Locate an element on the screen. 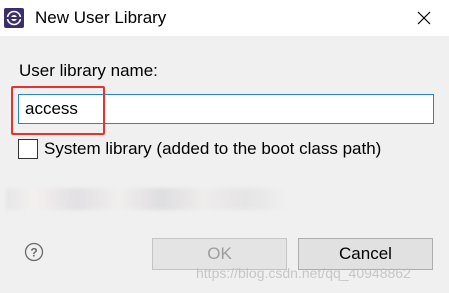 The height and width of the screenshot is (293, 449). annotation-highlight-box is located at coordinates (58, 110).